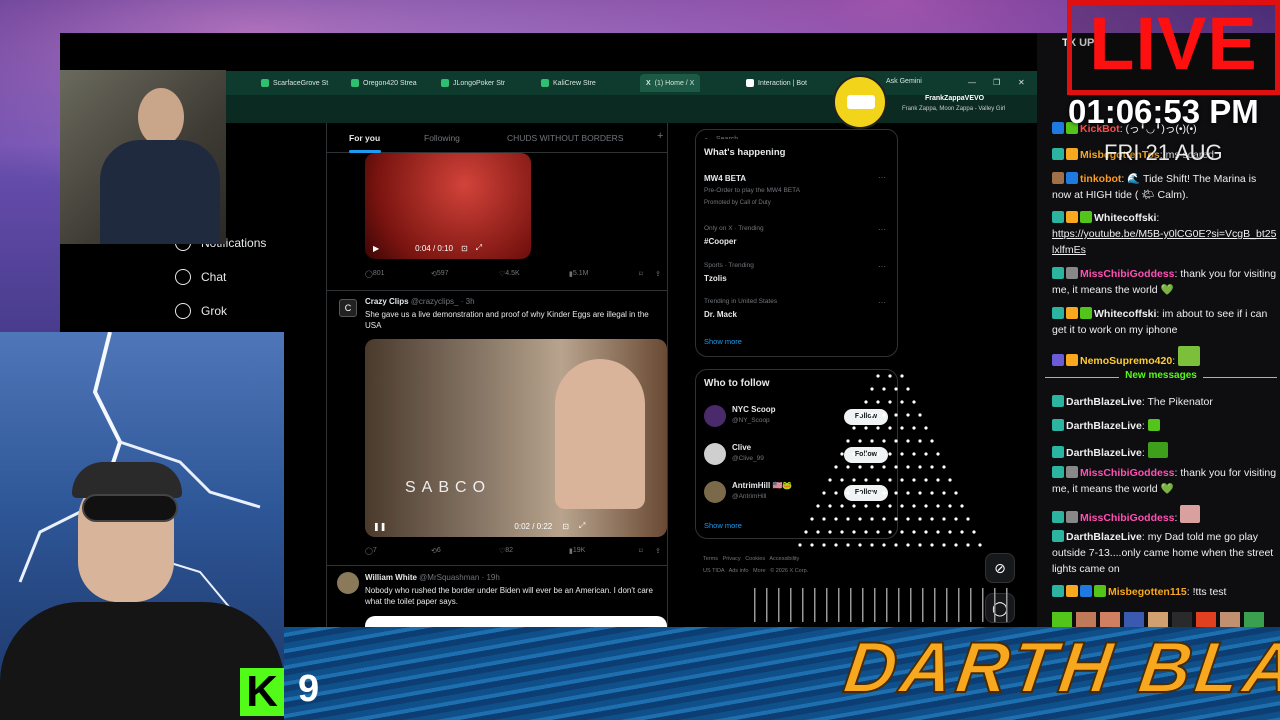 Image resolution: width=1280 pixels, height=720 pixels. I want to click on add-tab-button: +, so click(660, 136).